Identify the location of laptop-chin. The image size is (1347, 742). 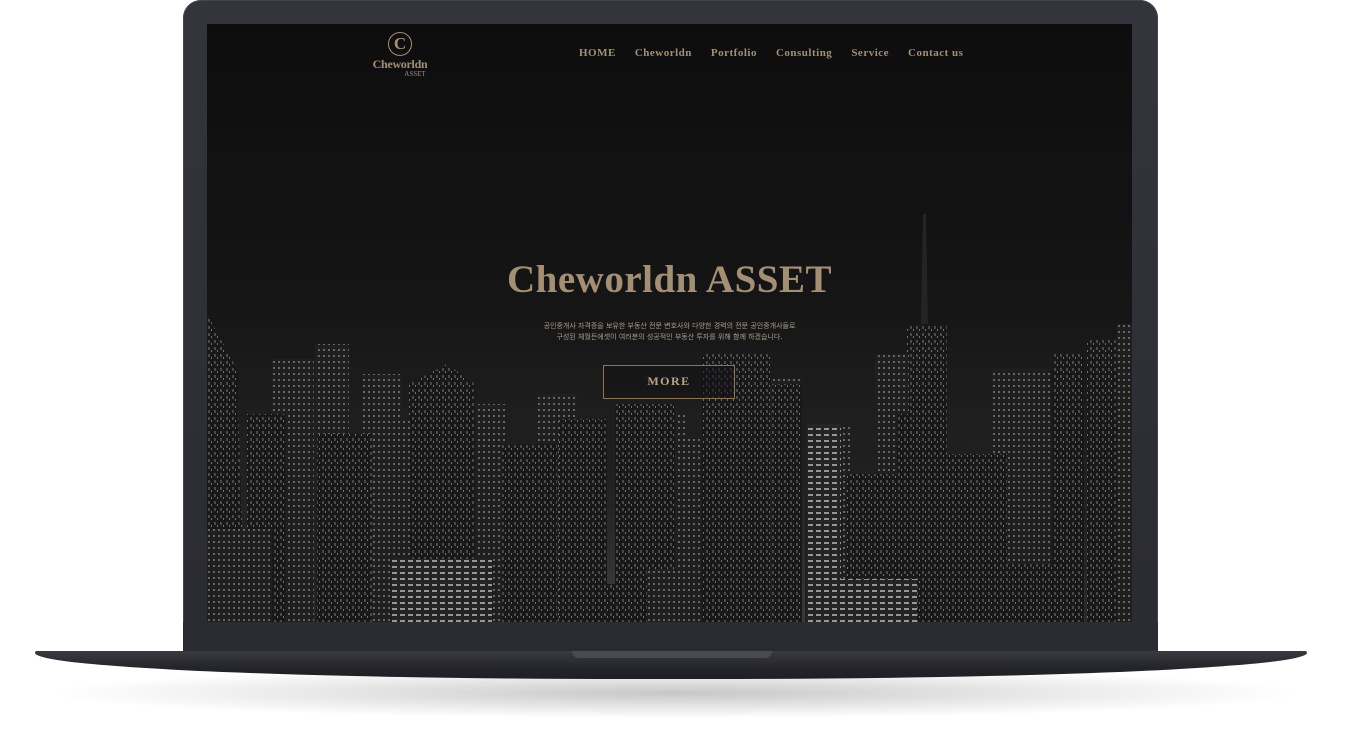
(670, 637).